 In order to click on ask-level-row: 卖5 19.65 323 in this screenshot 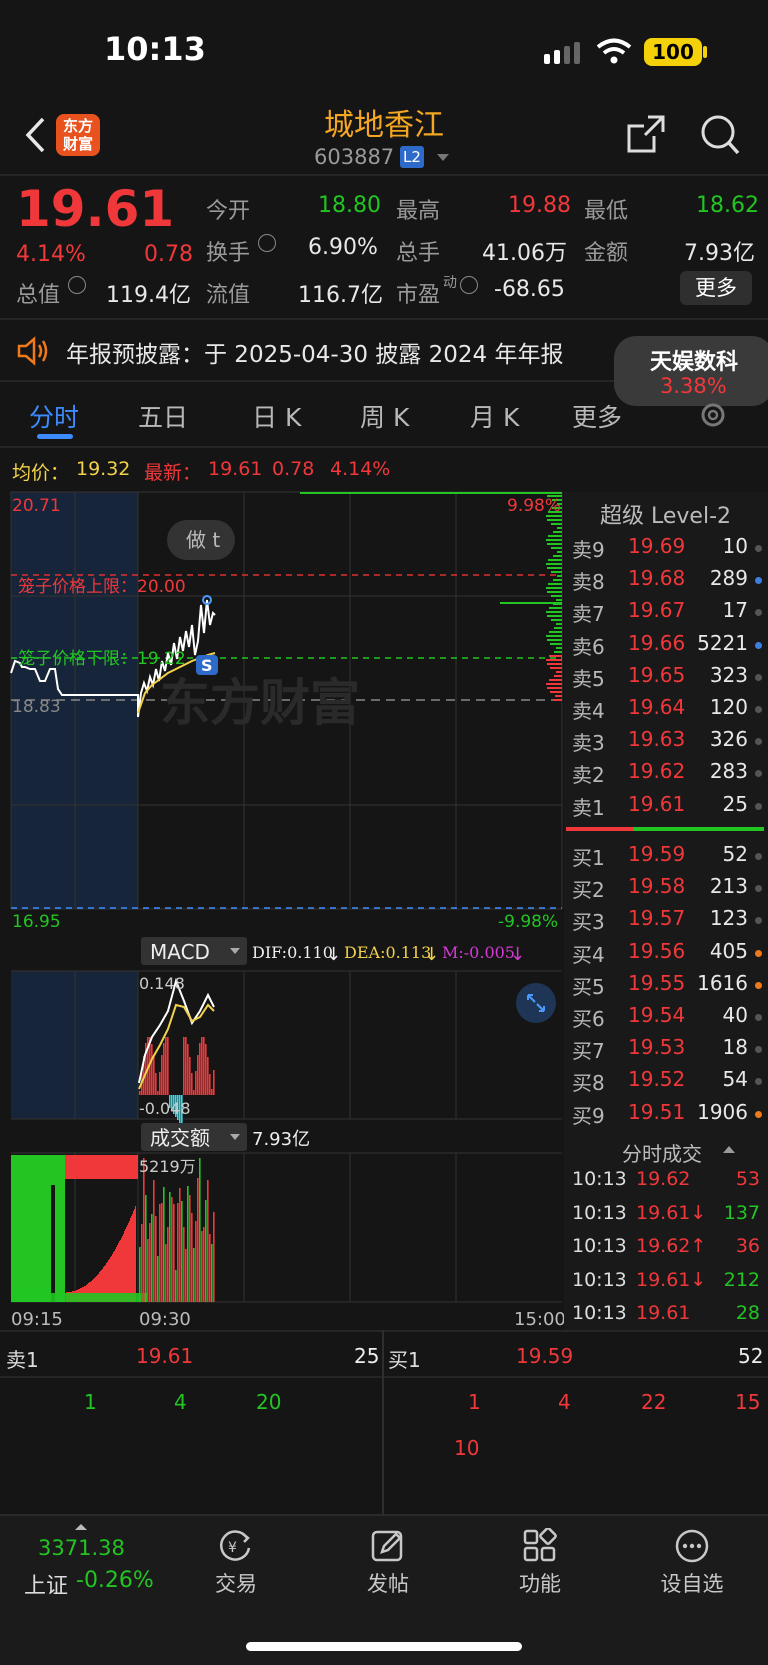, I will do `click(667, 678)`.